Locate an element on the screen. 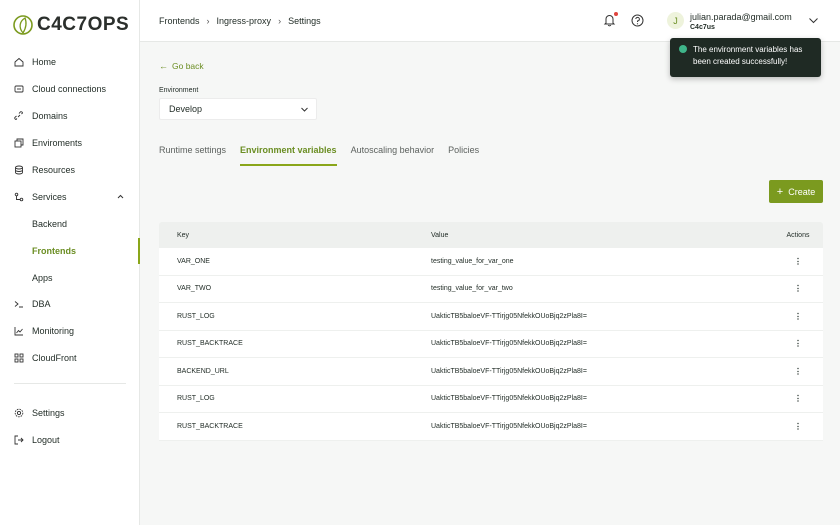 This screenshot has width=840, height=525. sidebar-item-label: Apps is located at coordinates (42, 278).